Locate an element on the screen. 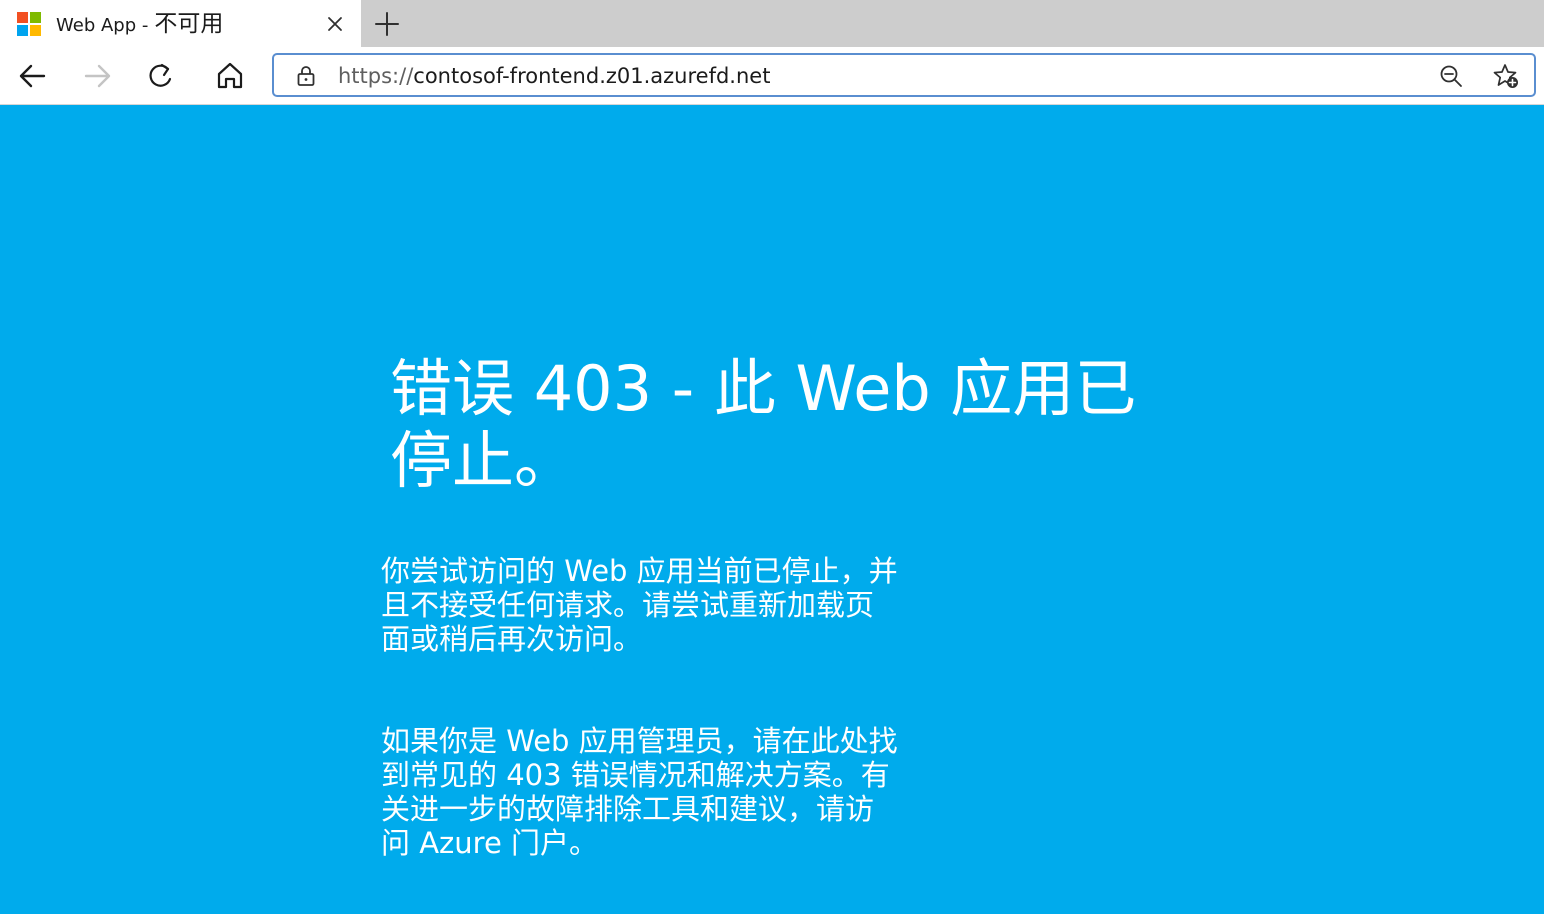  arrow-right-icon is located at coordinates (97, 76).